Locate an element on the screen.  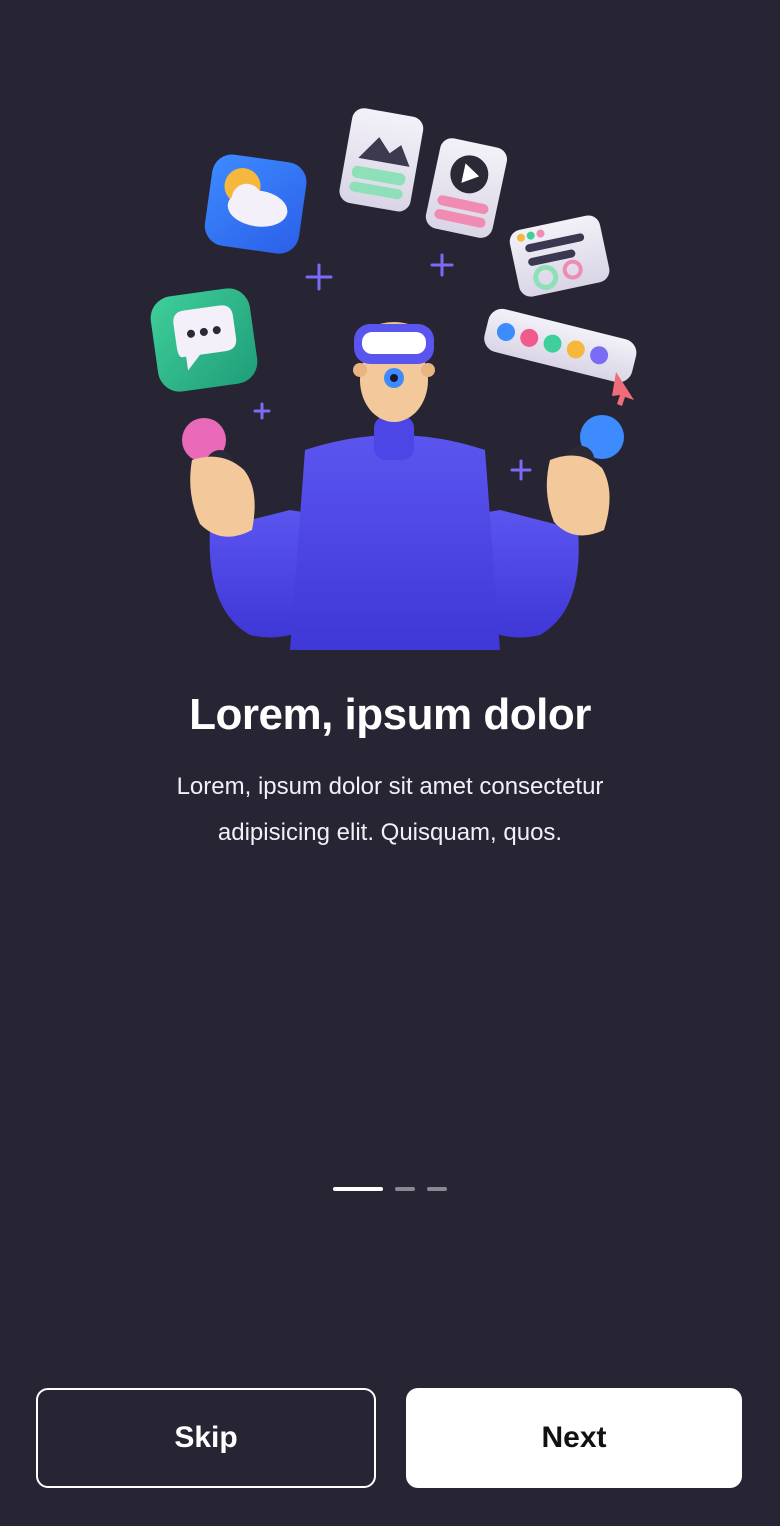
skip-button: Skip is located at coordinates (206, 1438).